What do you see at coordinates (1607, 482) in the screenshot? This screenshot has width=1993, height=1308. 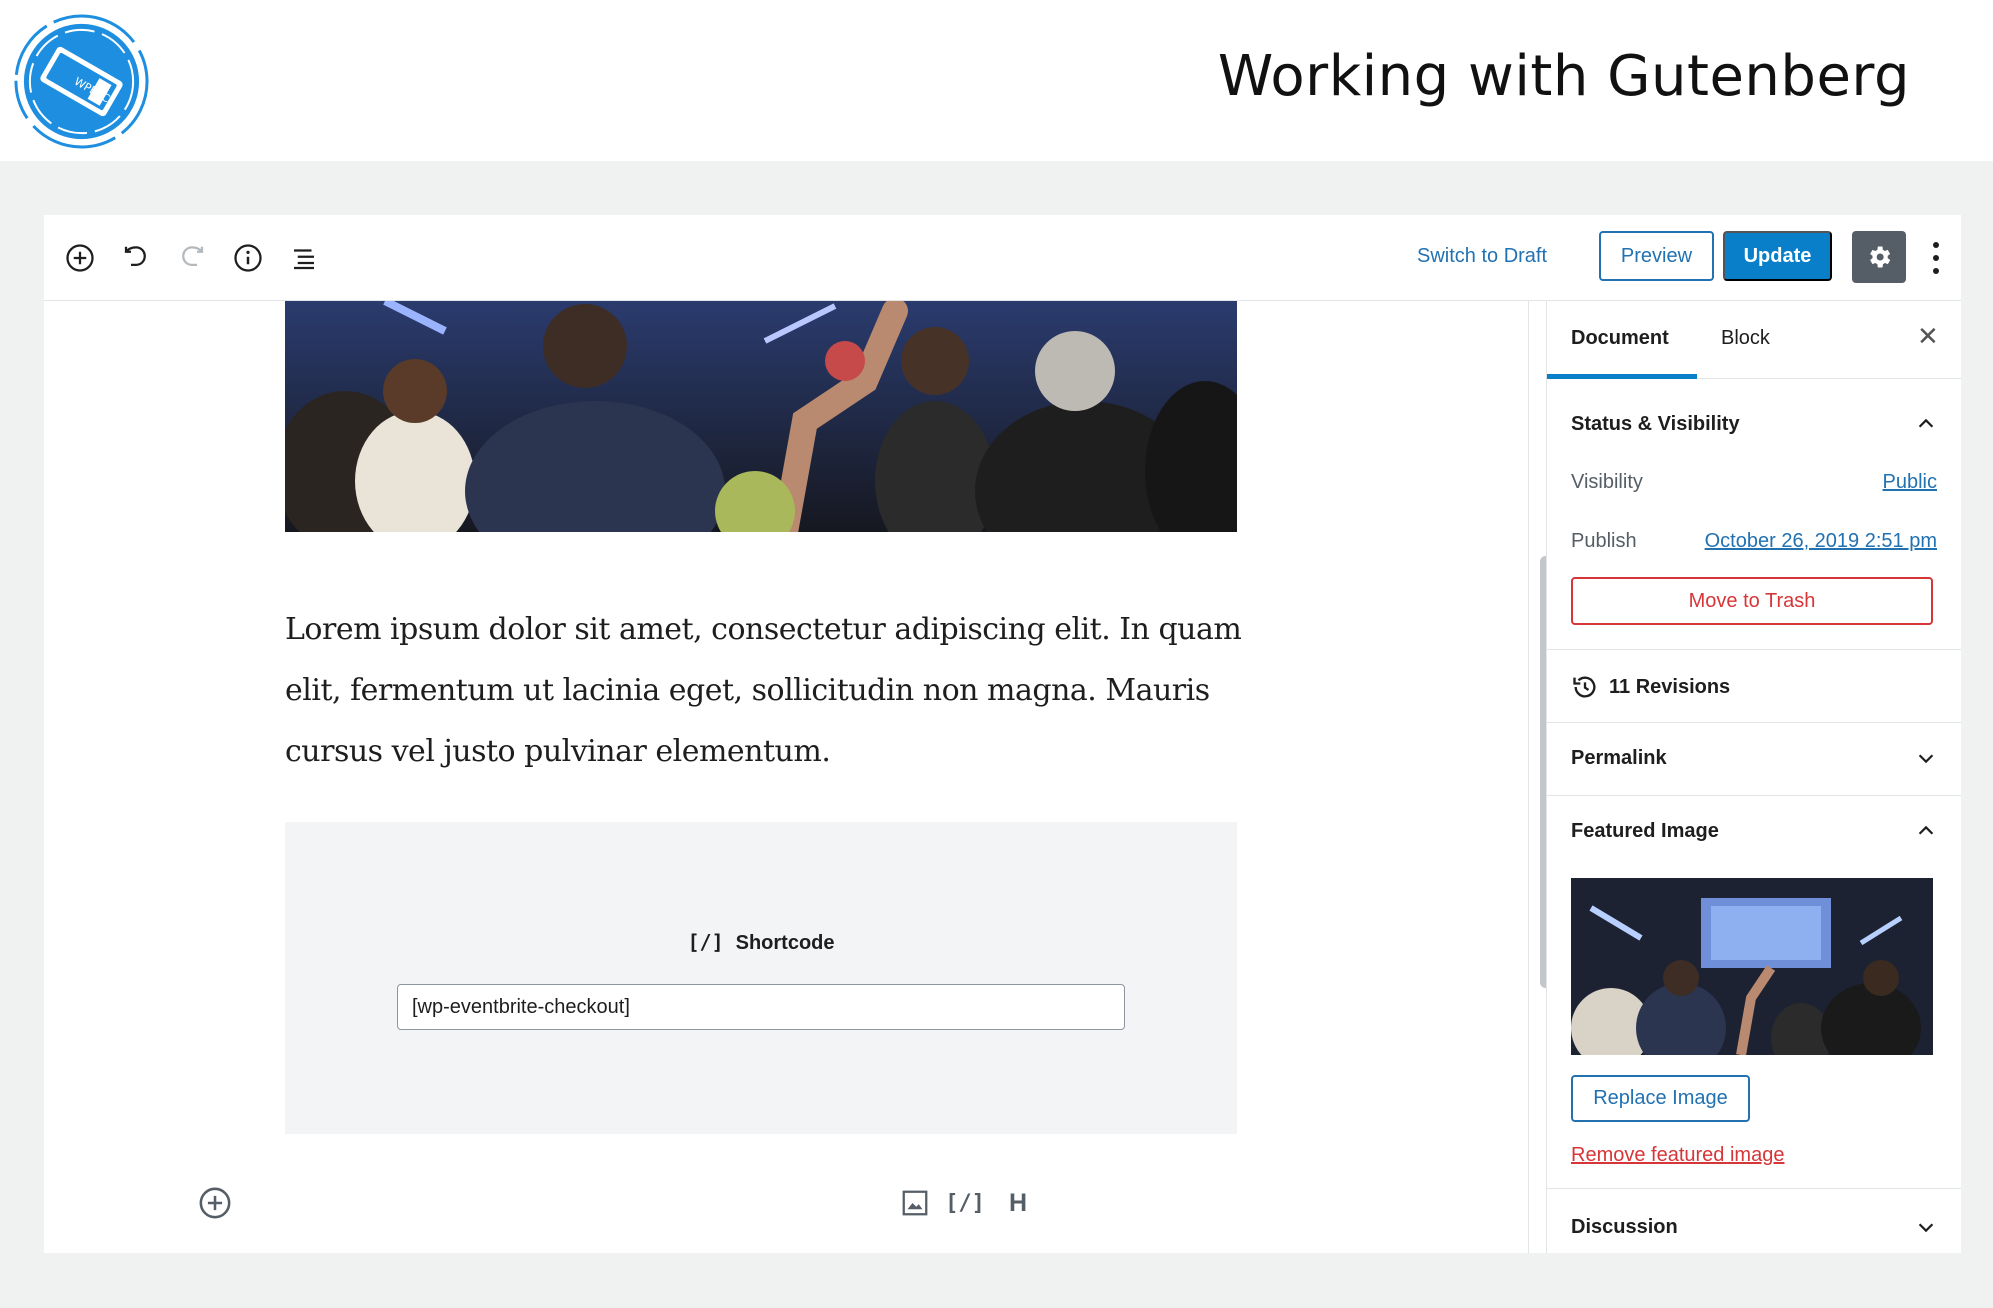 I see `visibility-label: Visibility` at bounding box center [1607, 482].